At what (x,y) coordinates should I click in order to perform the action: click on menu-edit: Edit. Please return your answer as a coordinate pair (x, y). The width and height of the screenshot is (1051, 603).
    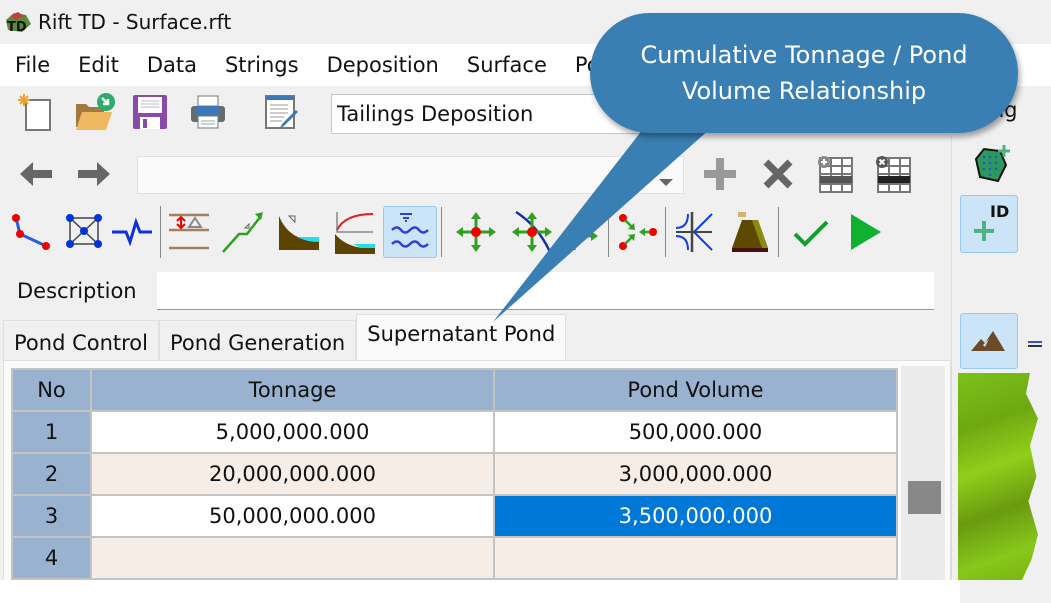
    Looking at the image, I should click on (98, 65).